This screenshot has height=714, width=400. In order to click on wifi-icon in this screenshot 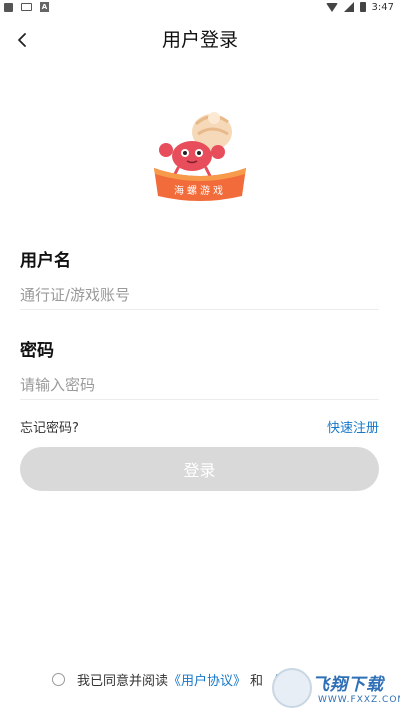, I will do `click(331, 7)`.